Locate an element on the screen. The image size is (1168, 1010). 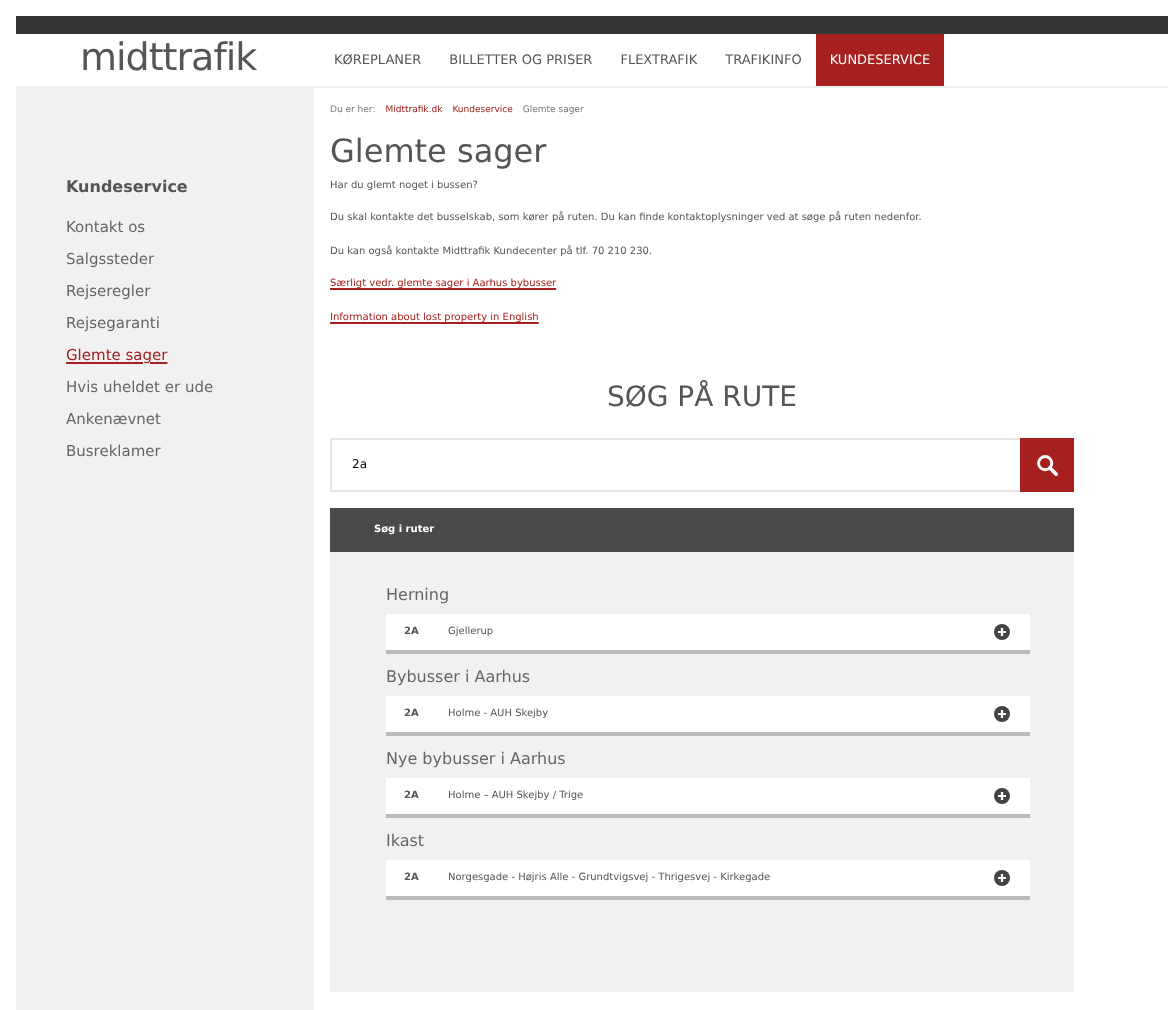
sidebar-title: Kundeservice is located at coordinates (128, 188).